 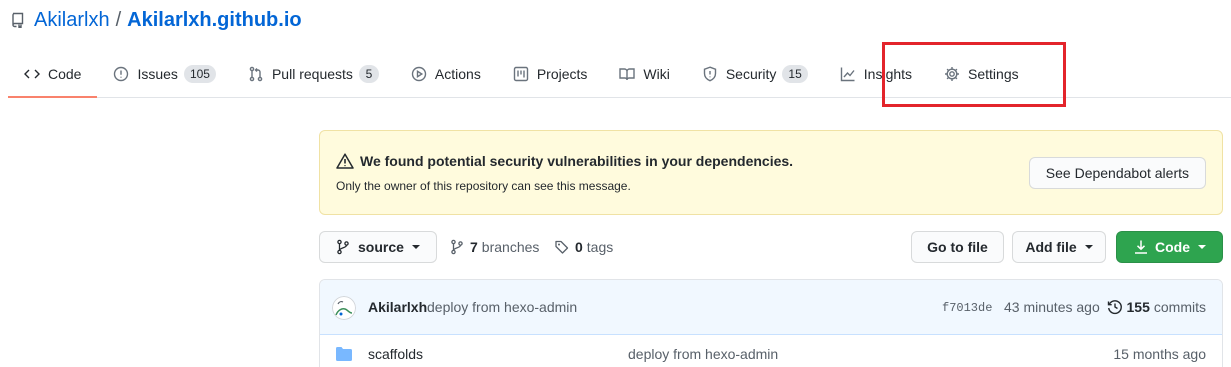 What do you see at coordinates (1179, 307) in the screenshot?
I see `commits-label: commits` at bounding box center [1179, 307].